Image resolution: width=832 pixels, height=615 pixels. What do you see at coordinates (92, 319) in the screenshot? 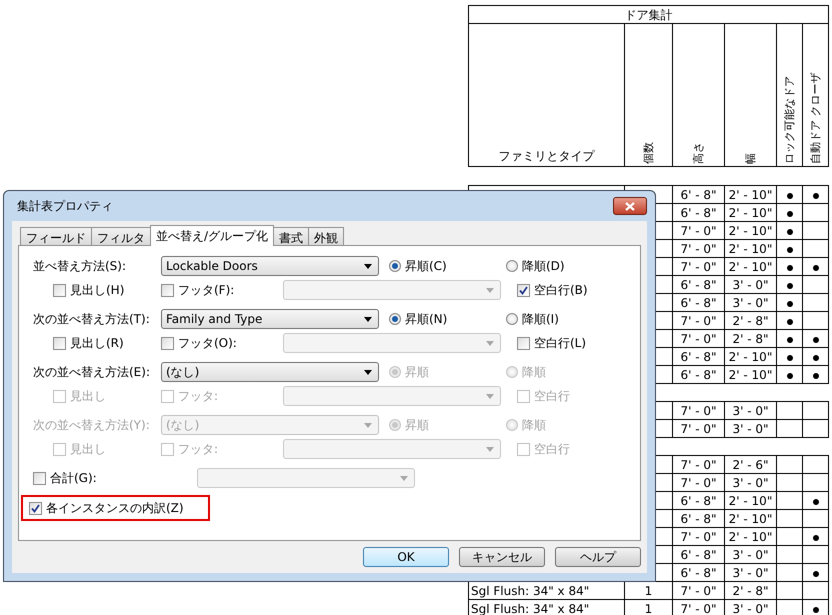
I see `field-label: 次の並べ替え方法(T):` at bounding box center [92, 319].